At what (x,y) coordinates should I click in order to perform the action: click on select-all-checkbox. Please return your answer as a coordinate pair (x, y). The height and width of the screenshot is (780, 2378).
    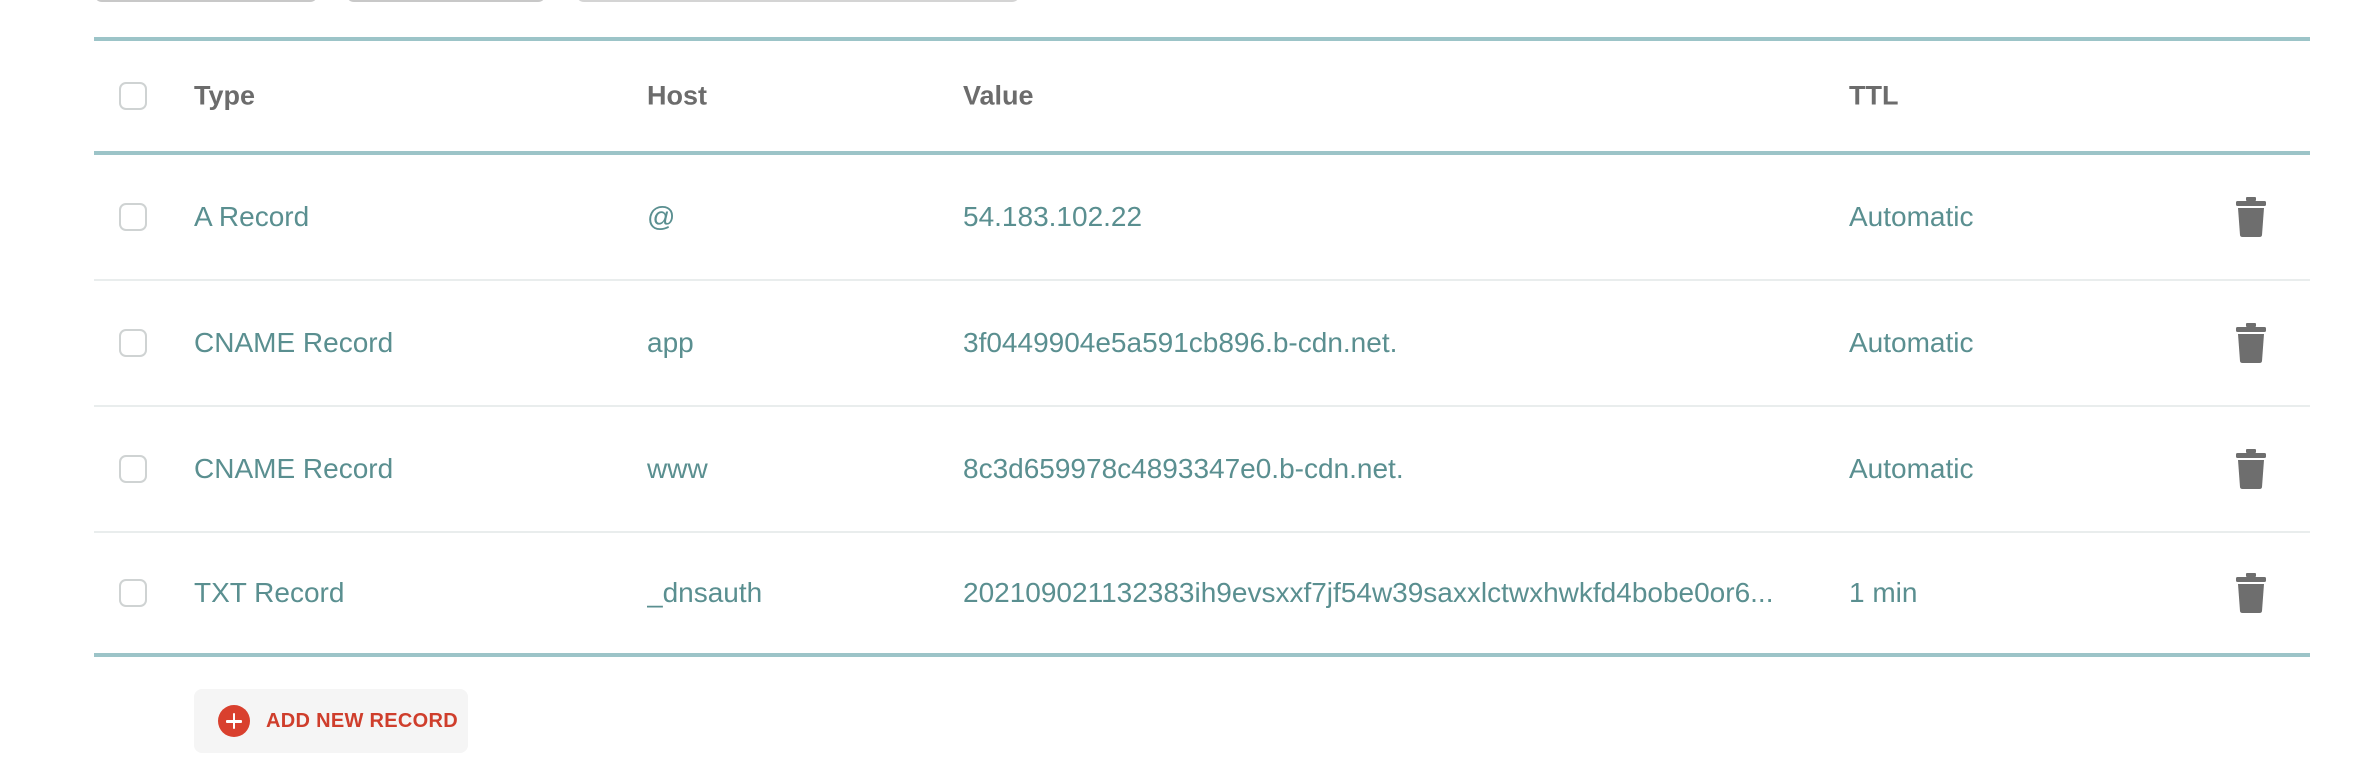
    Looking at the image, I should click on (133, 96).